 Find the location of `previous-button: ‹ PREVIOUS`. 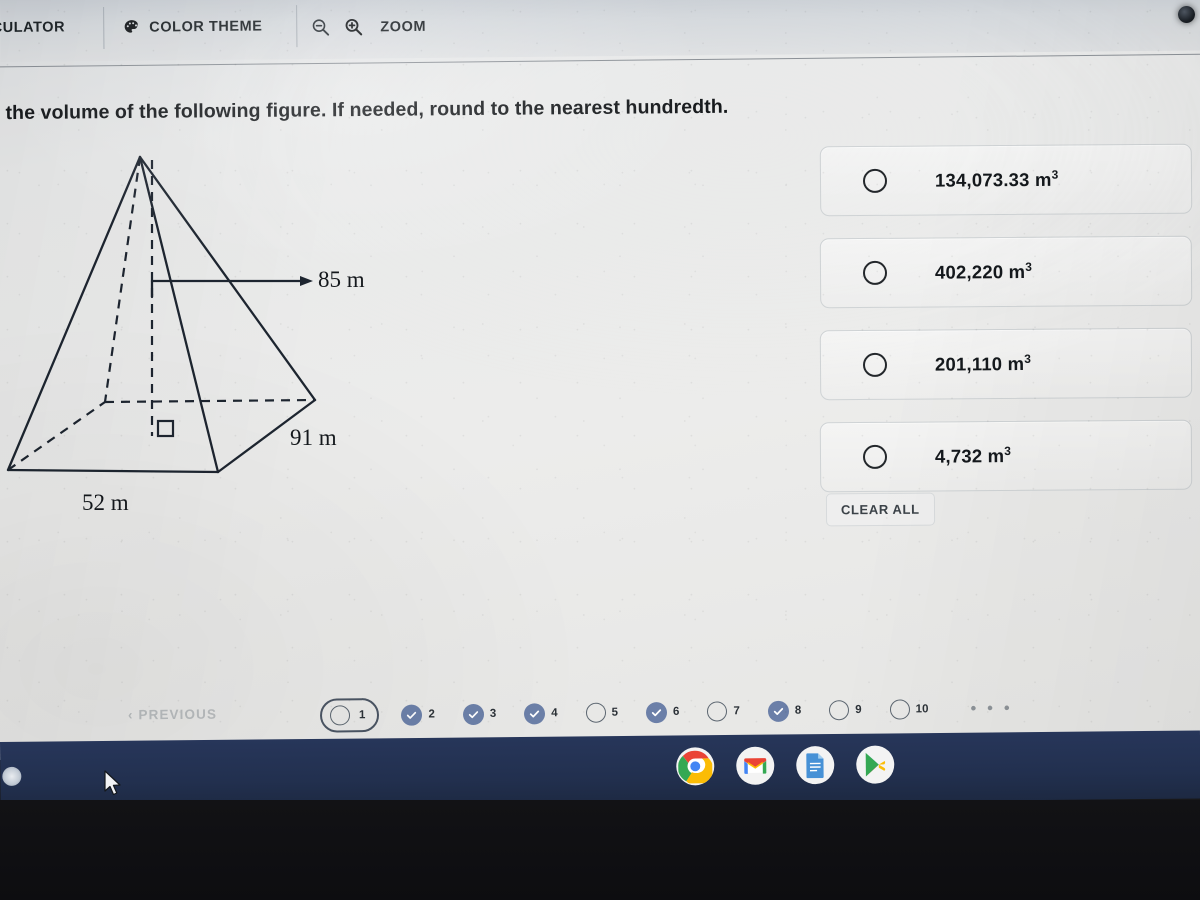

previous-button: ‹ PREVIOUS is located at coordinates (172, 715).